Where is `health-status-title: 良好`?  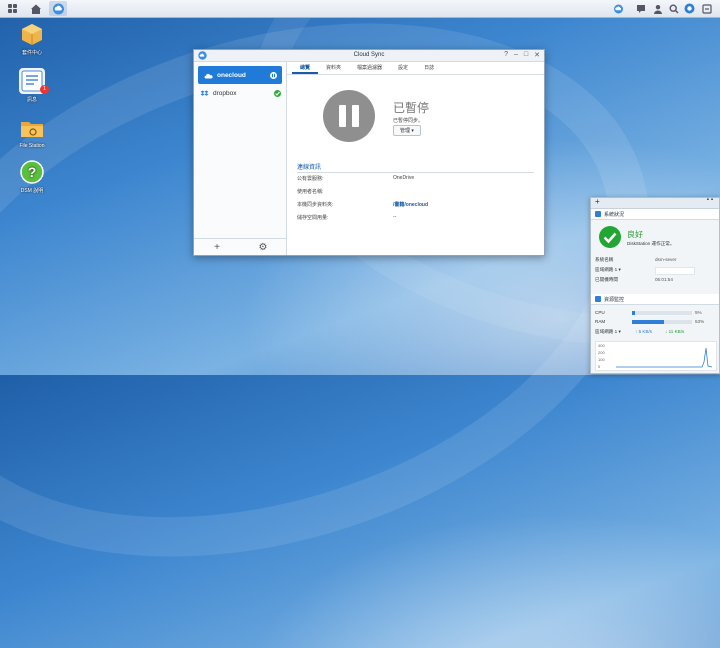 health-status-title: 良好 is located at coordinates (635, 234).